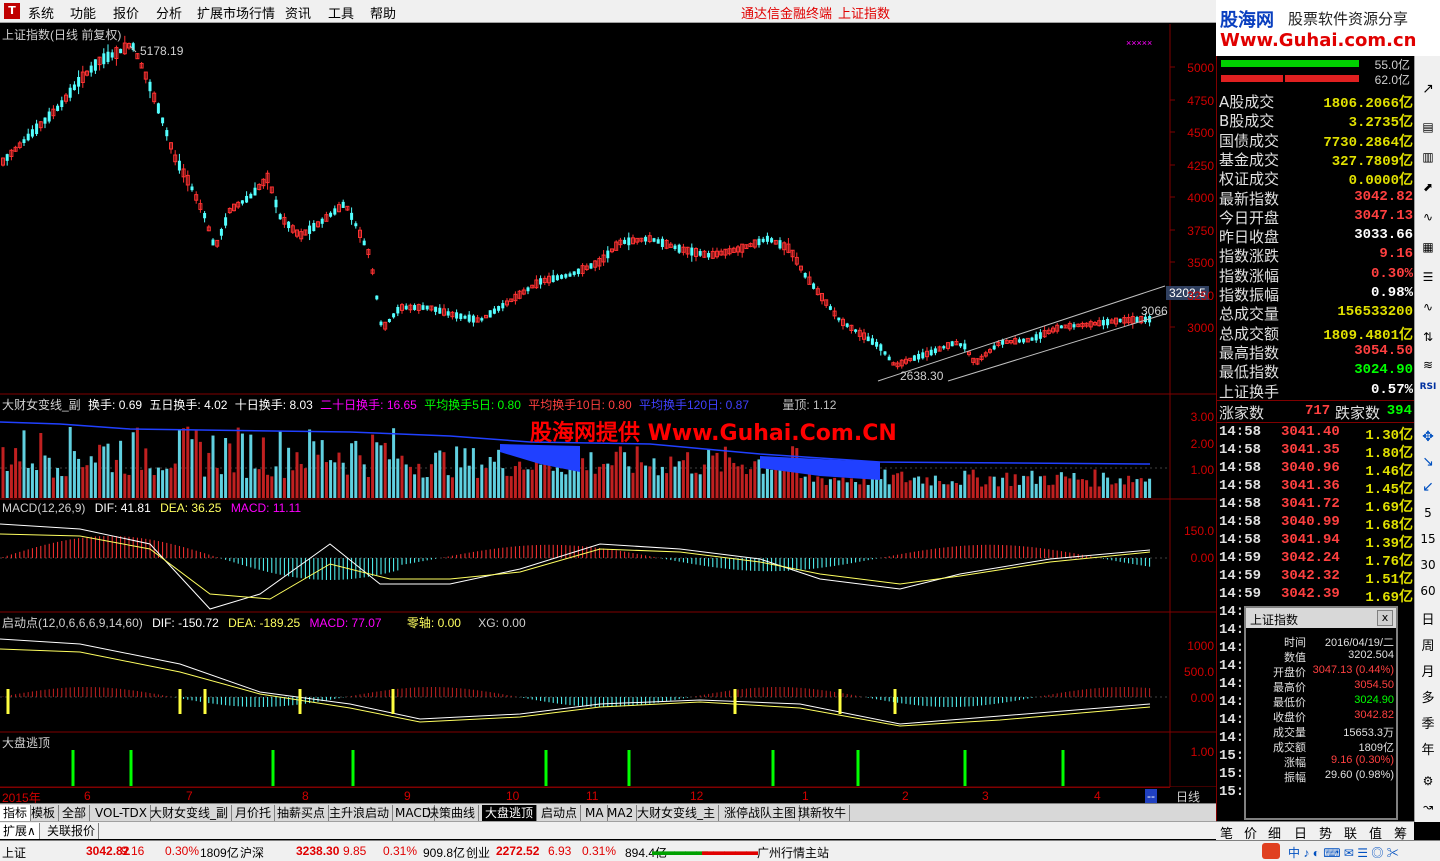 This screenshot has width=1440, height=861. I want to click on indicator-tab: 全部, so click(75, 813).